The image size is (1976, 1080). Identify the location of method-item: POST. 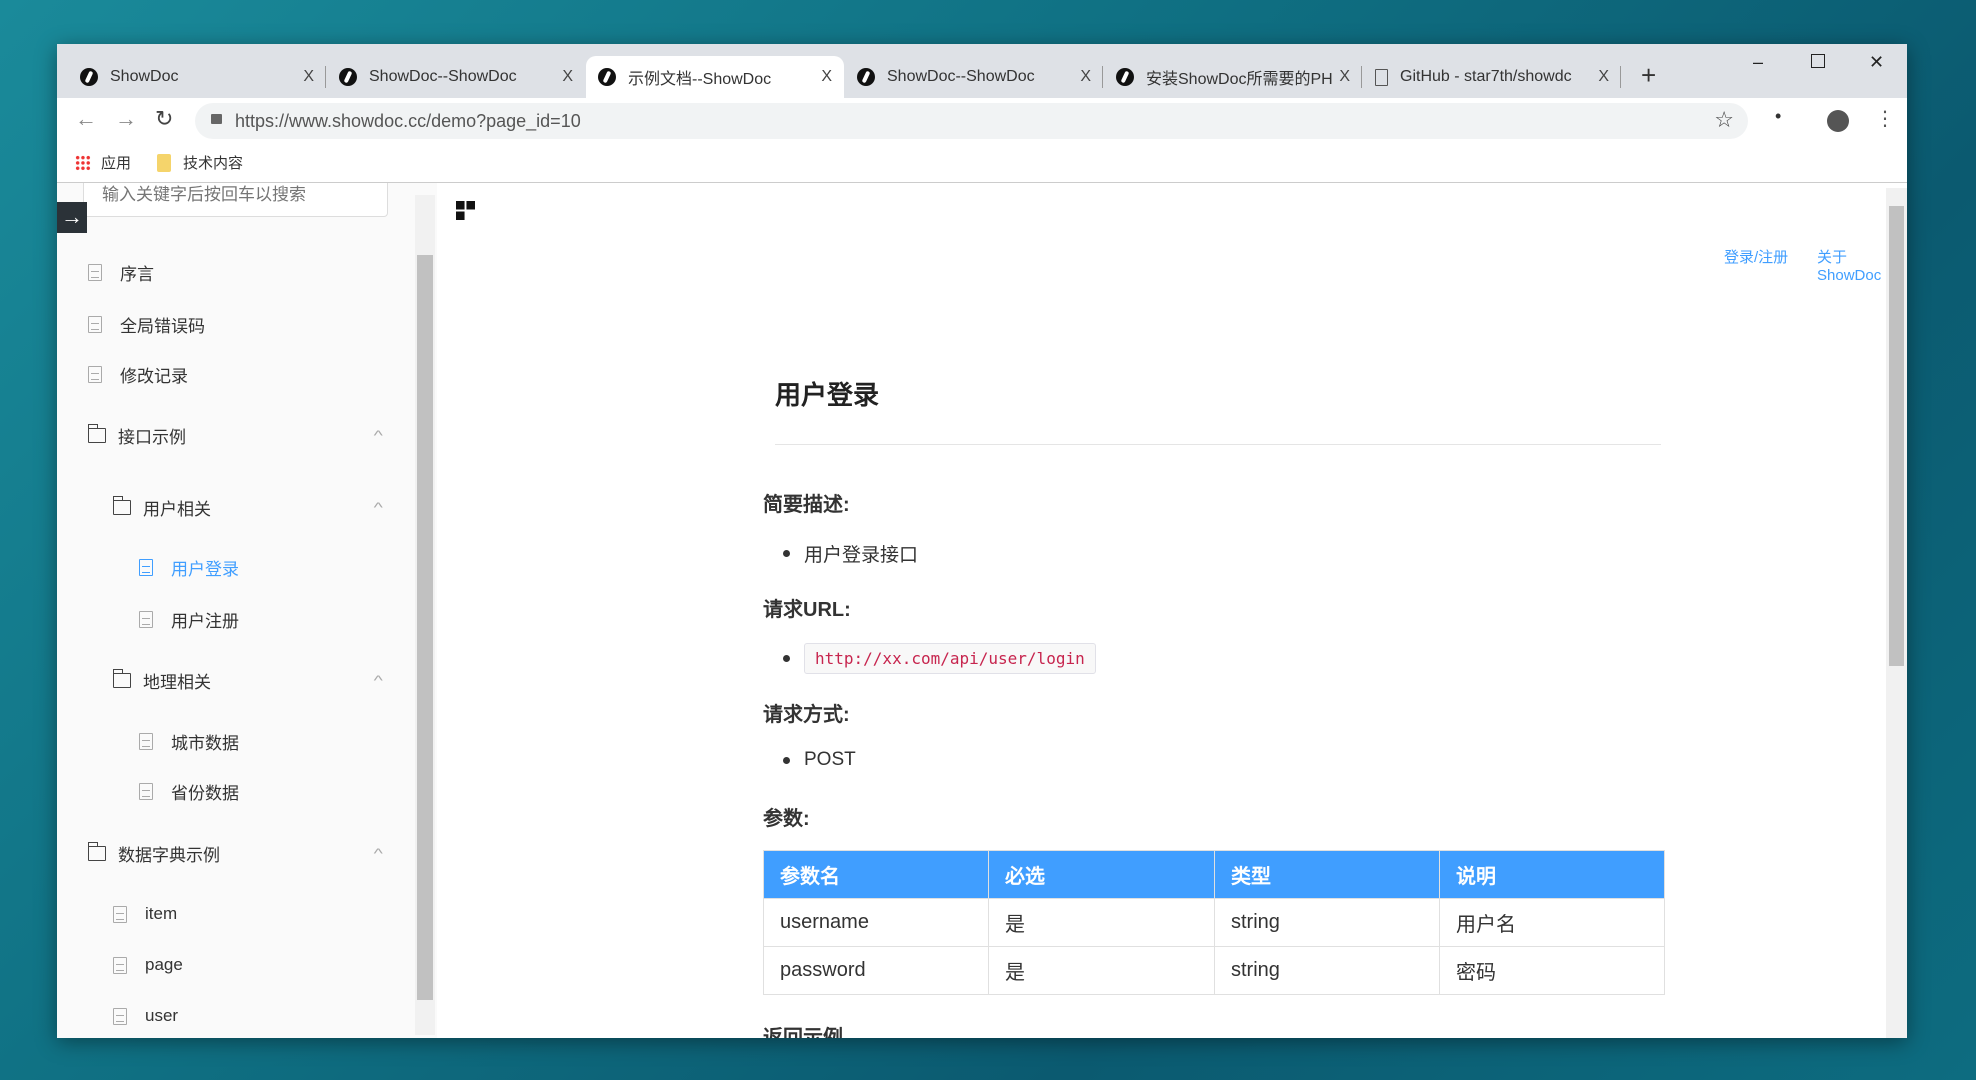
(809, 760).